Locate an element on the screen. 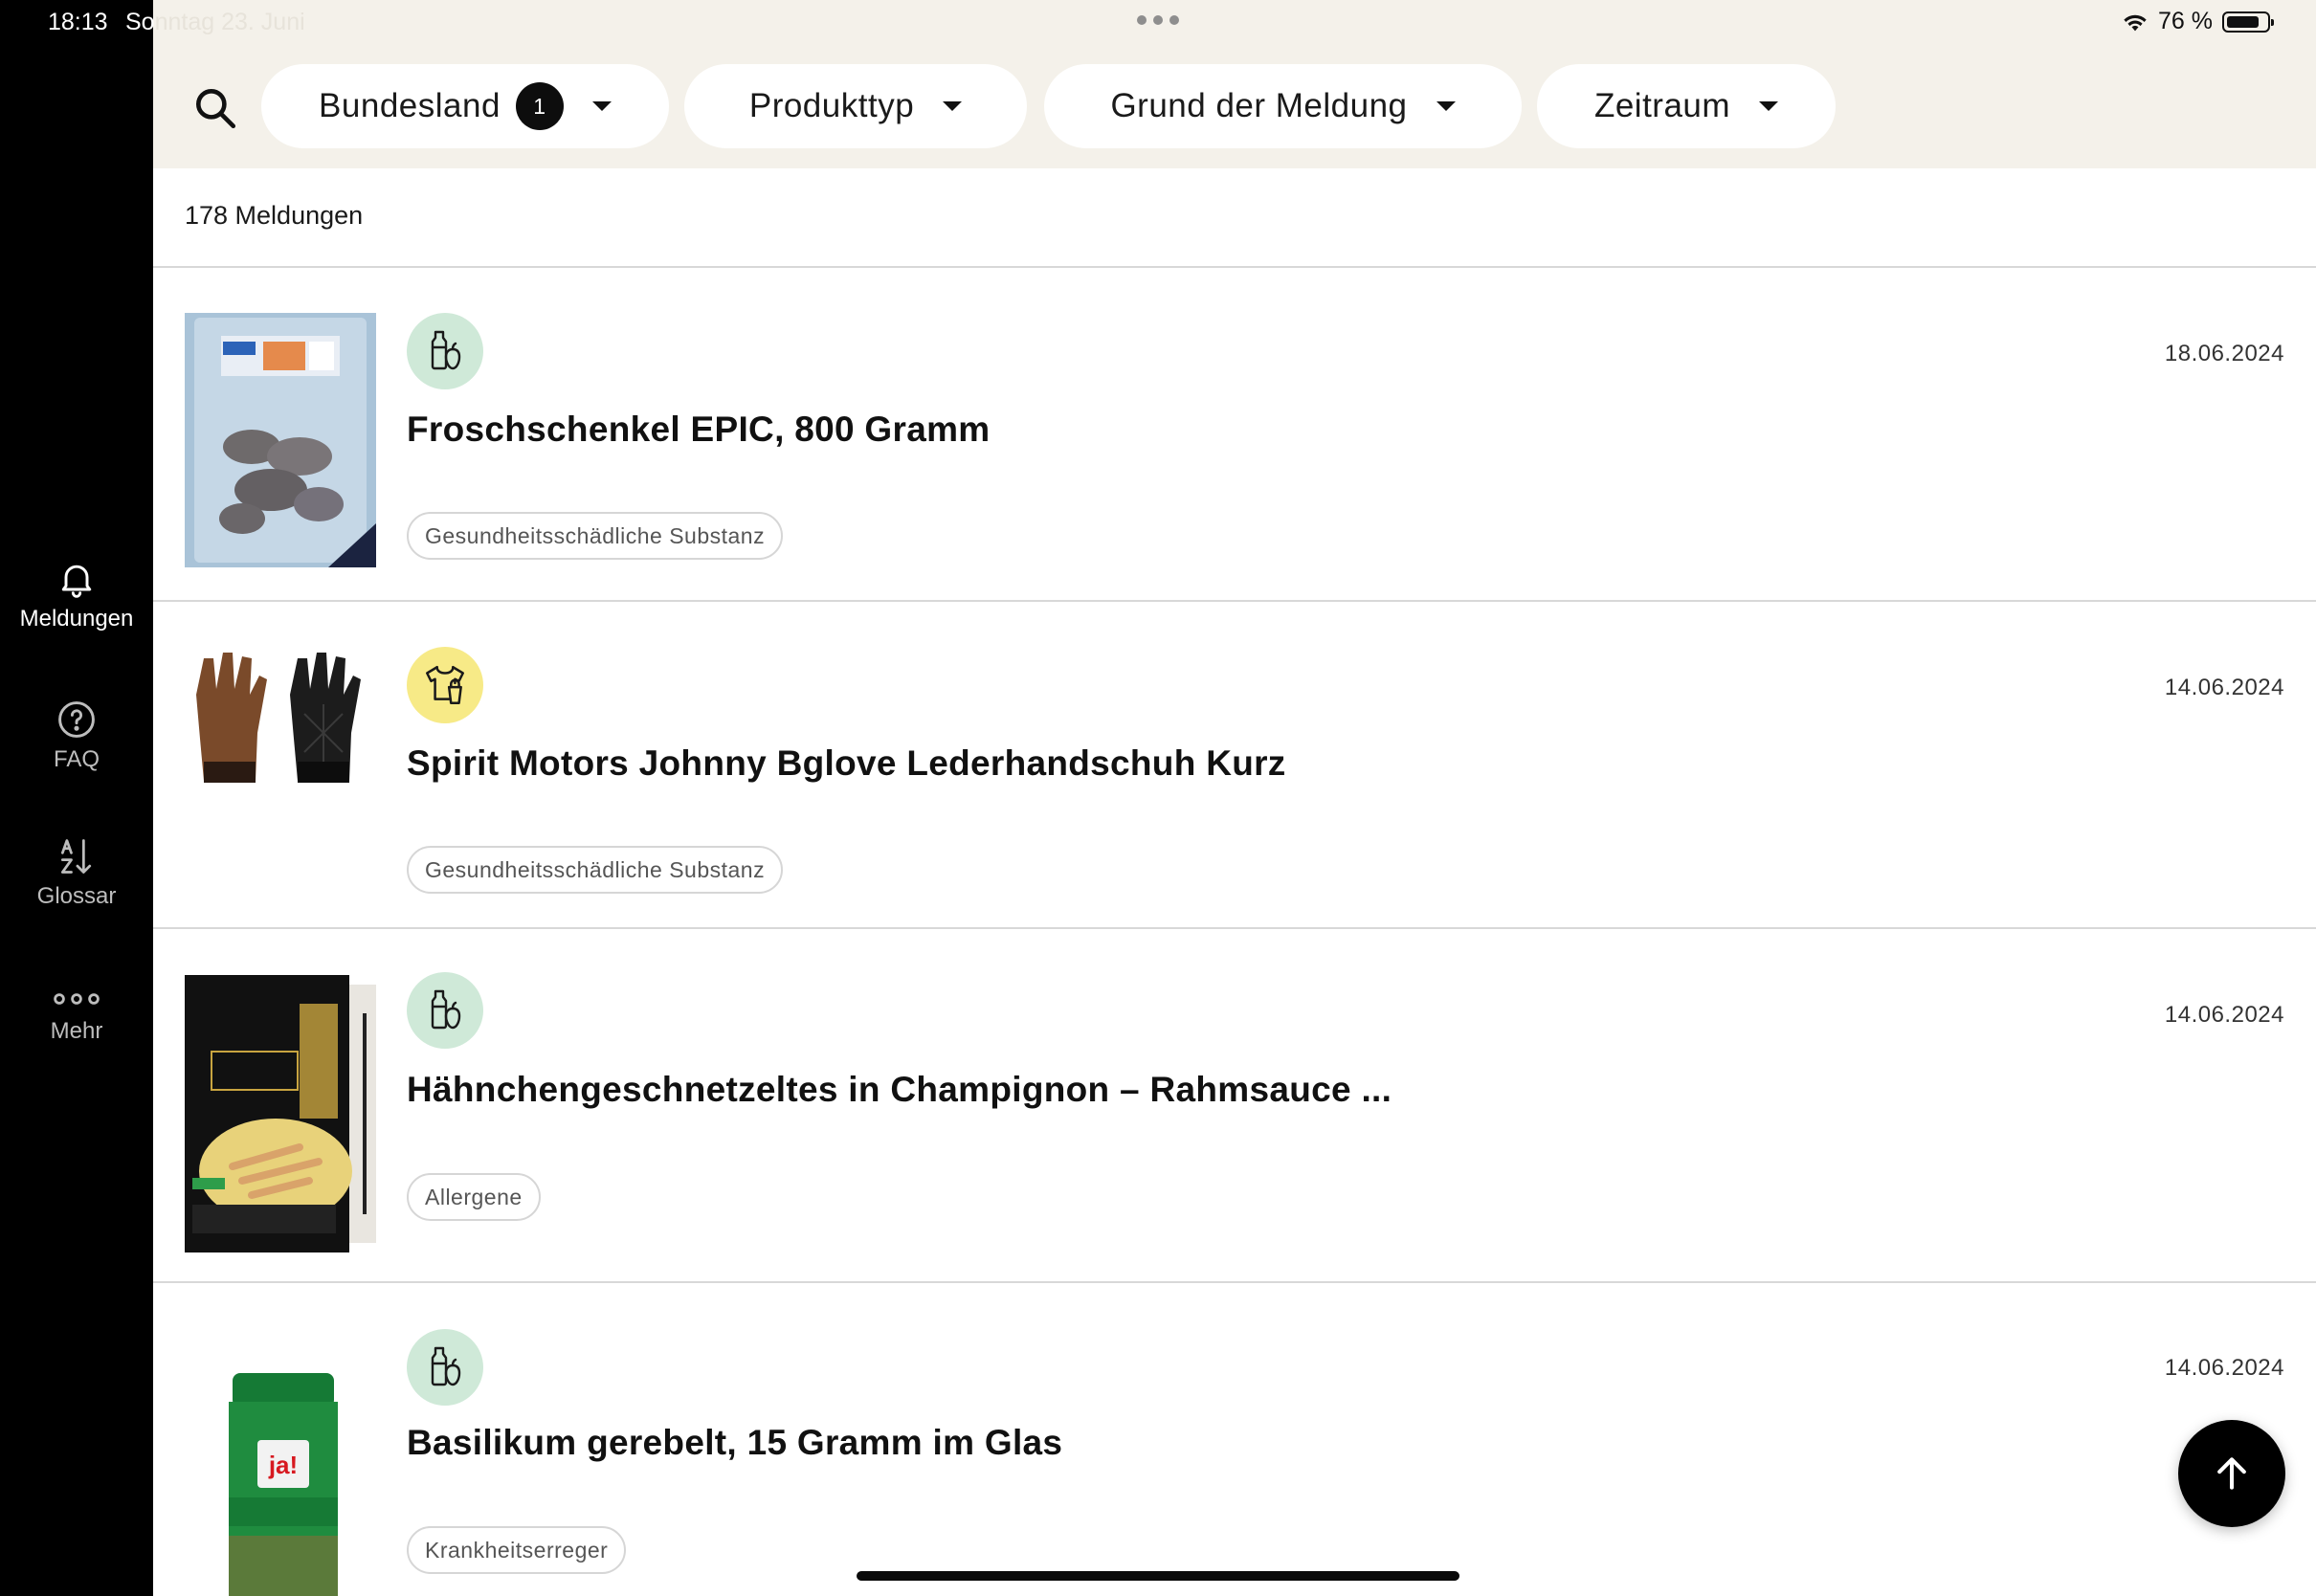 The image size is (2316, 1596). svg-text: ja! is located at coordinates (283, 1465).